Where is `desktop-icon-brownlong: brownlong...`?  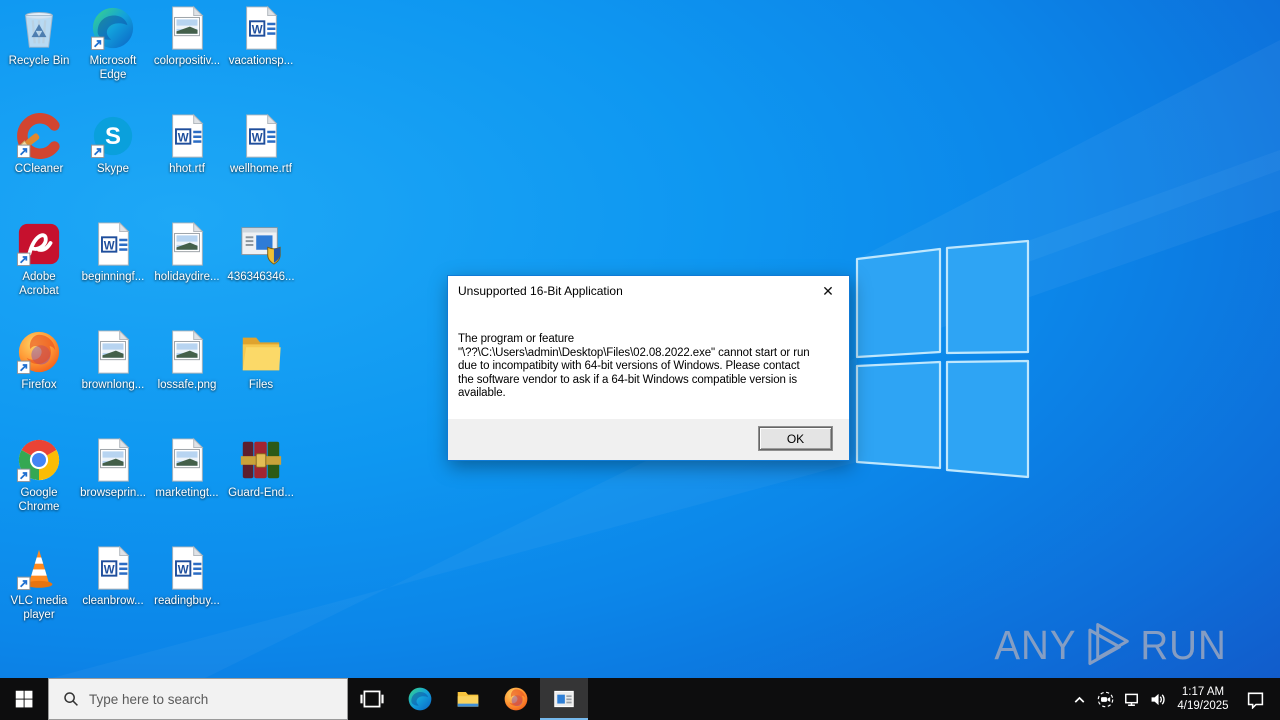 desktop-icon-brownlong: brownlong... is located at coordinates (113, 382).